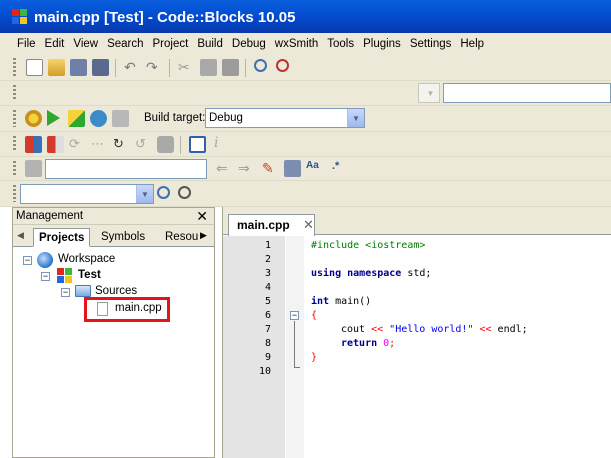 The width and height of the screenshot is (611, 458). I want to click on tab-projects: Projects, so click(62, 237).